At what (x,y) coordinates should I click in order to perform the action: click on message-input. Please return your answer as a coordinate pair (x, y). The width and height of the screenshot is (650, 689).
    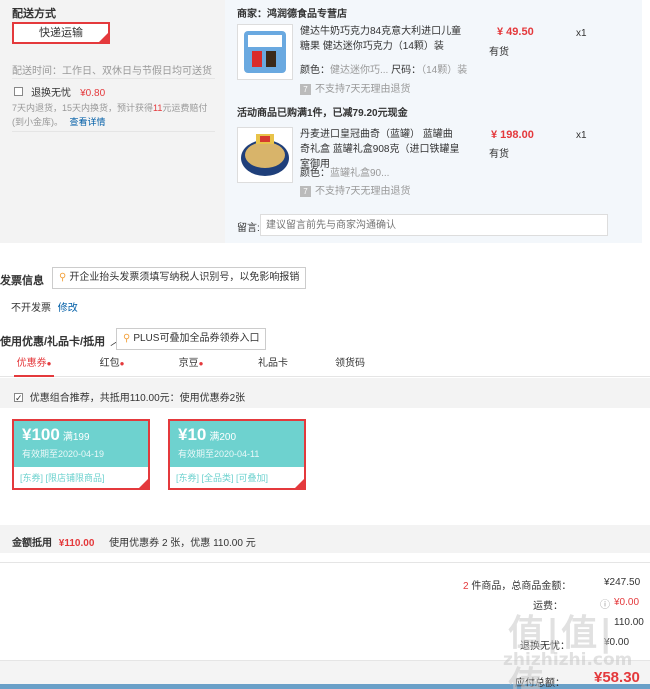
    Looking at the image, I should click on (434, 225).